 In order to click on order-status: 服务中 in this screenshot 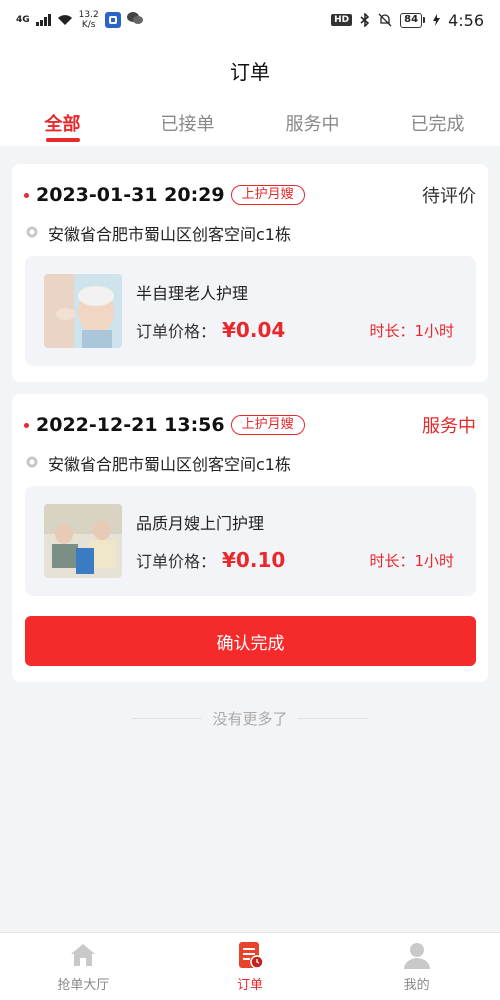, I will do `click(449, 426)`.